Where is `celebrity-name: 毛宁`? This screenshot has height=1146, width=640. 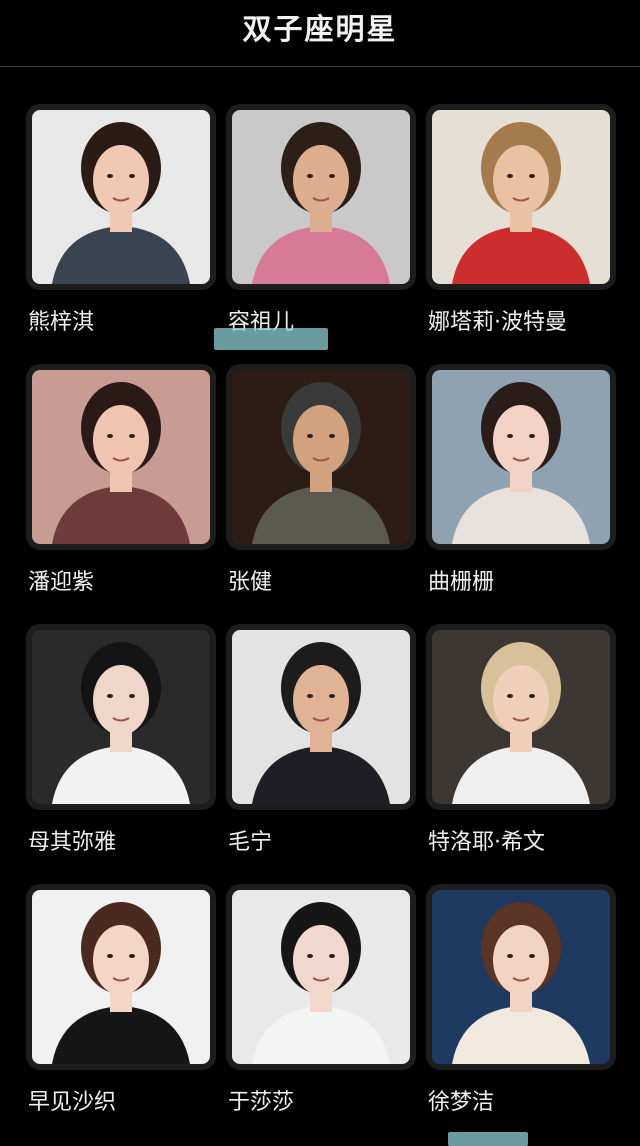
celebrity-name: 毛宁 is located at coordinates (250, 840).